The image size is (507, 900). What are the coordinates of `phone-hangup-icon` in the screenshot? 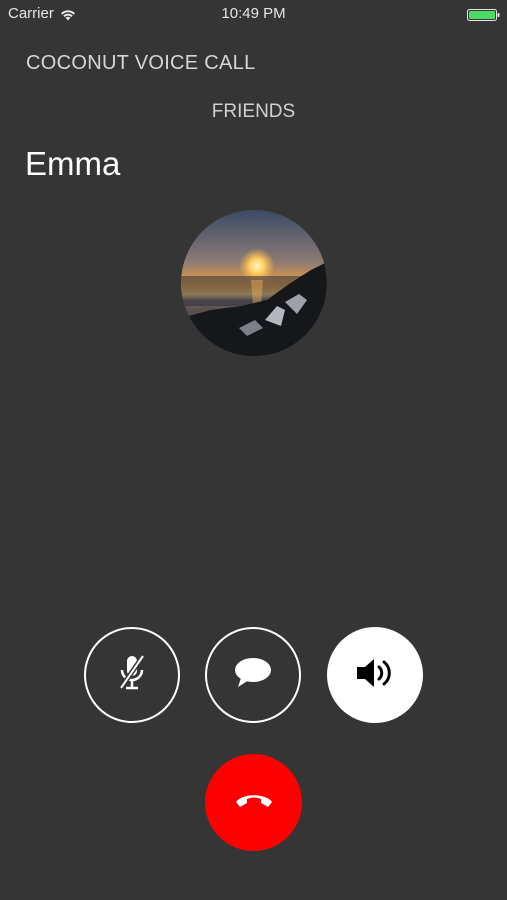 It's located at (254, 802).